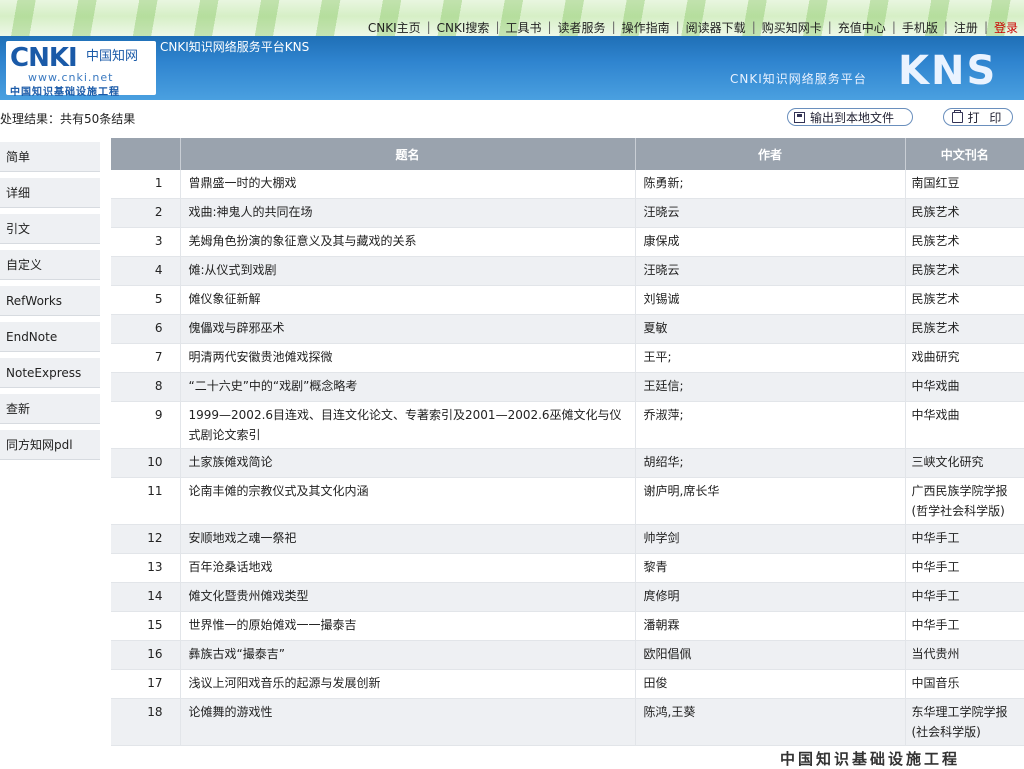 Image resolution: width=1024 pixels, height=769 pixels. What do you see at coordinates (408, 329) in the screenshot?
I see `row-title: 傀儡戏与辟邪巫术` at bounding box center [408, 329].